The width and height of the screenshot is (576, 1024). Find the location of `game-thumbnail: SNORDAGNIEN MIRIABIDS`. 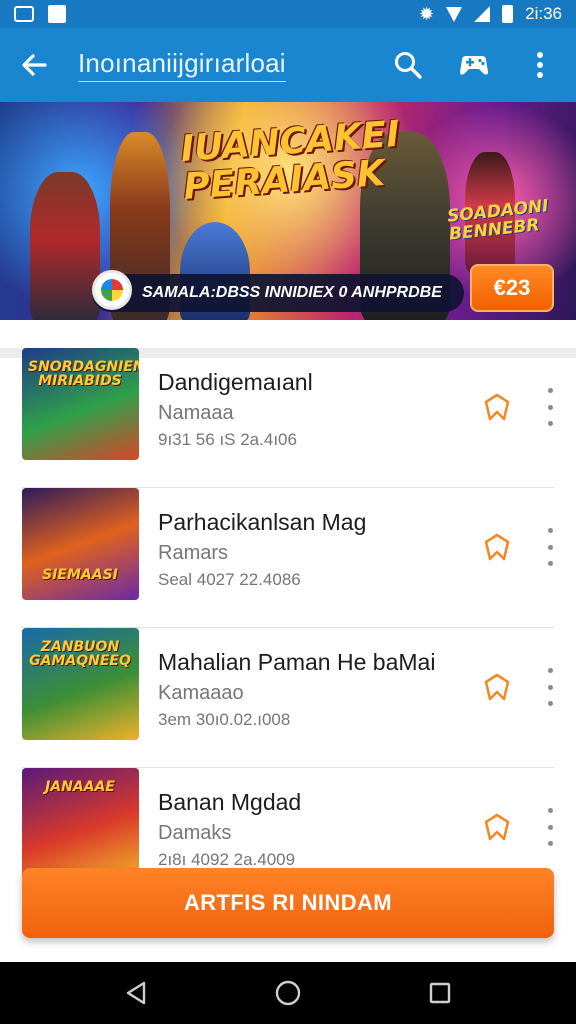

game-thumbnail: SNORDAGNIEN MIRIABIDS is located at coordinates (80, 404).